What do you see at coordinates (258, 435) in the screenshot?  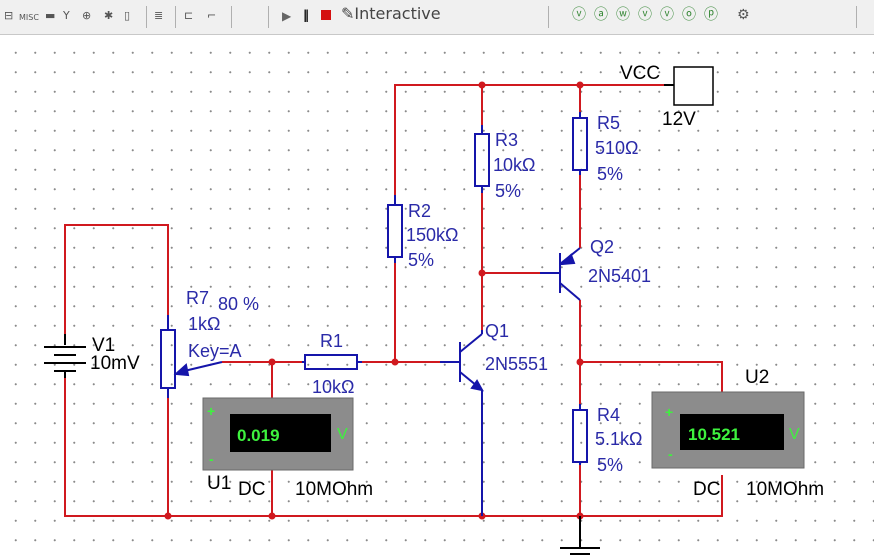 I see `u1-reading: 0.019` at bounding box center [258, 435].